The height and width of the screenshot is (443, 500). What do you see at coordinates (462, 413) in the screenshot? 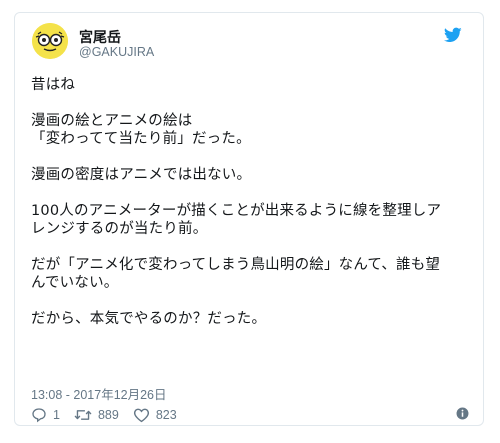
I see `info-icon` at bounding box center [462, 413].